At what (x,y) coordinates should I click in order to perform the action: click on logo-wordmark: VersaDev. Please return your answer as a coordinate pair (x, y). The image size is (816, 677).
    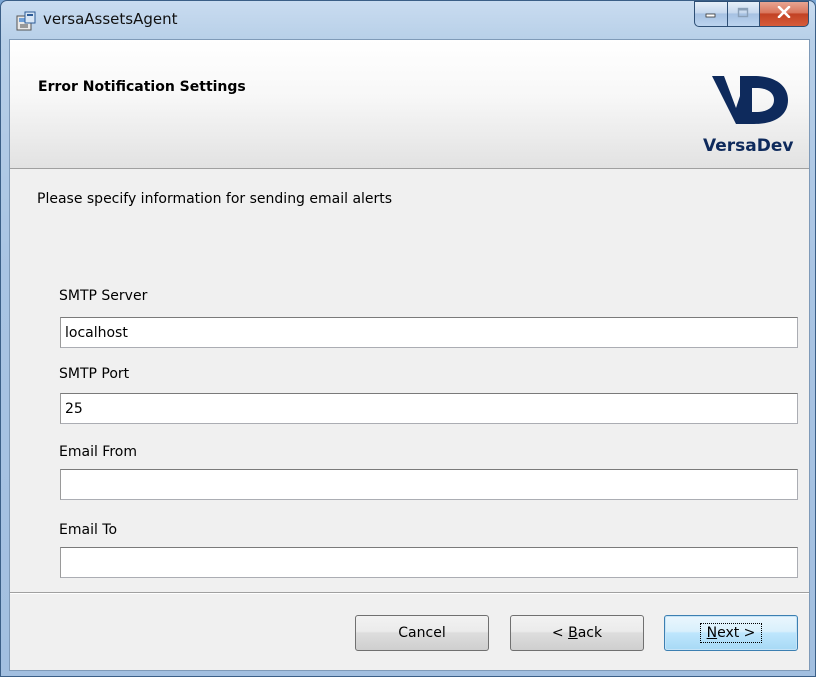
    Looking at the image, I should click on (748, 146).